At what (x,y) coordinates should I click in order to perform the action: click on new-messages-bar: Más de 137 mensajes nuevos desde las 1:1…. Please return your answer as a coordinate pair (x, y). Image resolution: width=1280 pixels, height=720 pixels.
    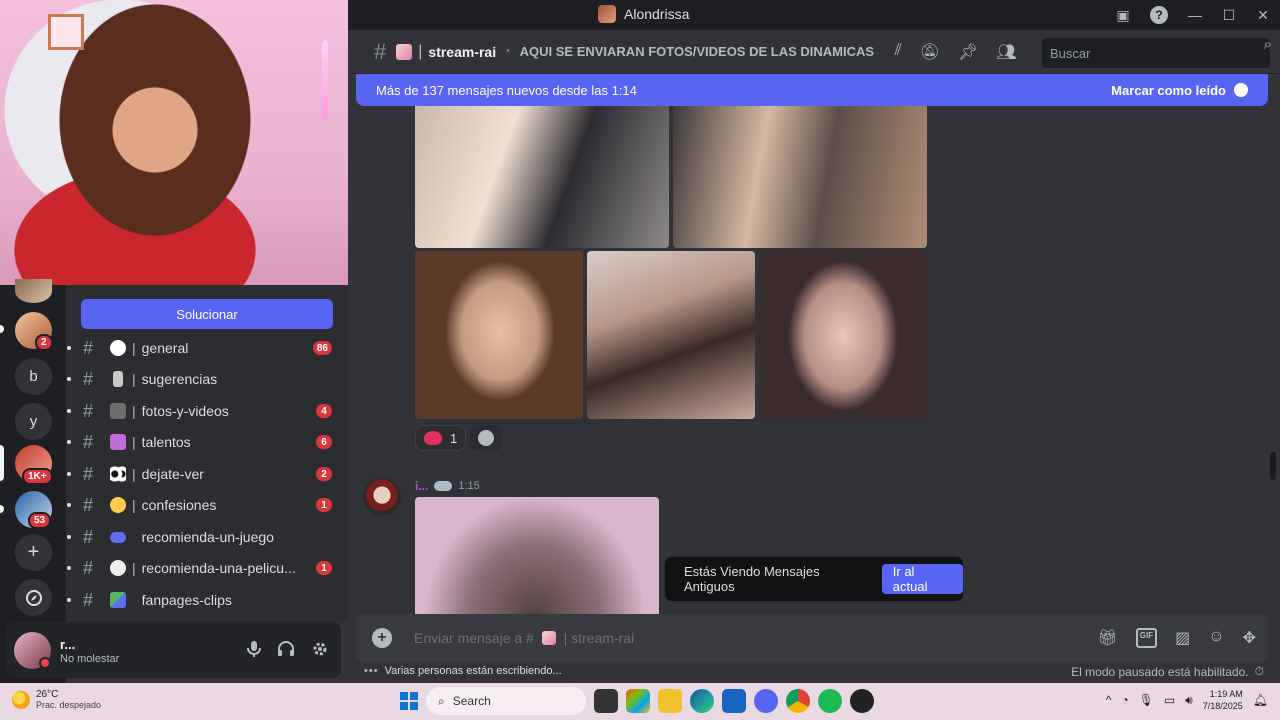
    Looking at the image, I should click on (812, 90).